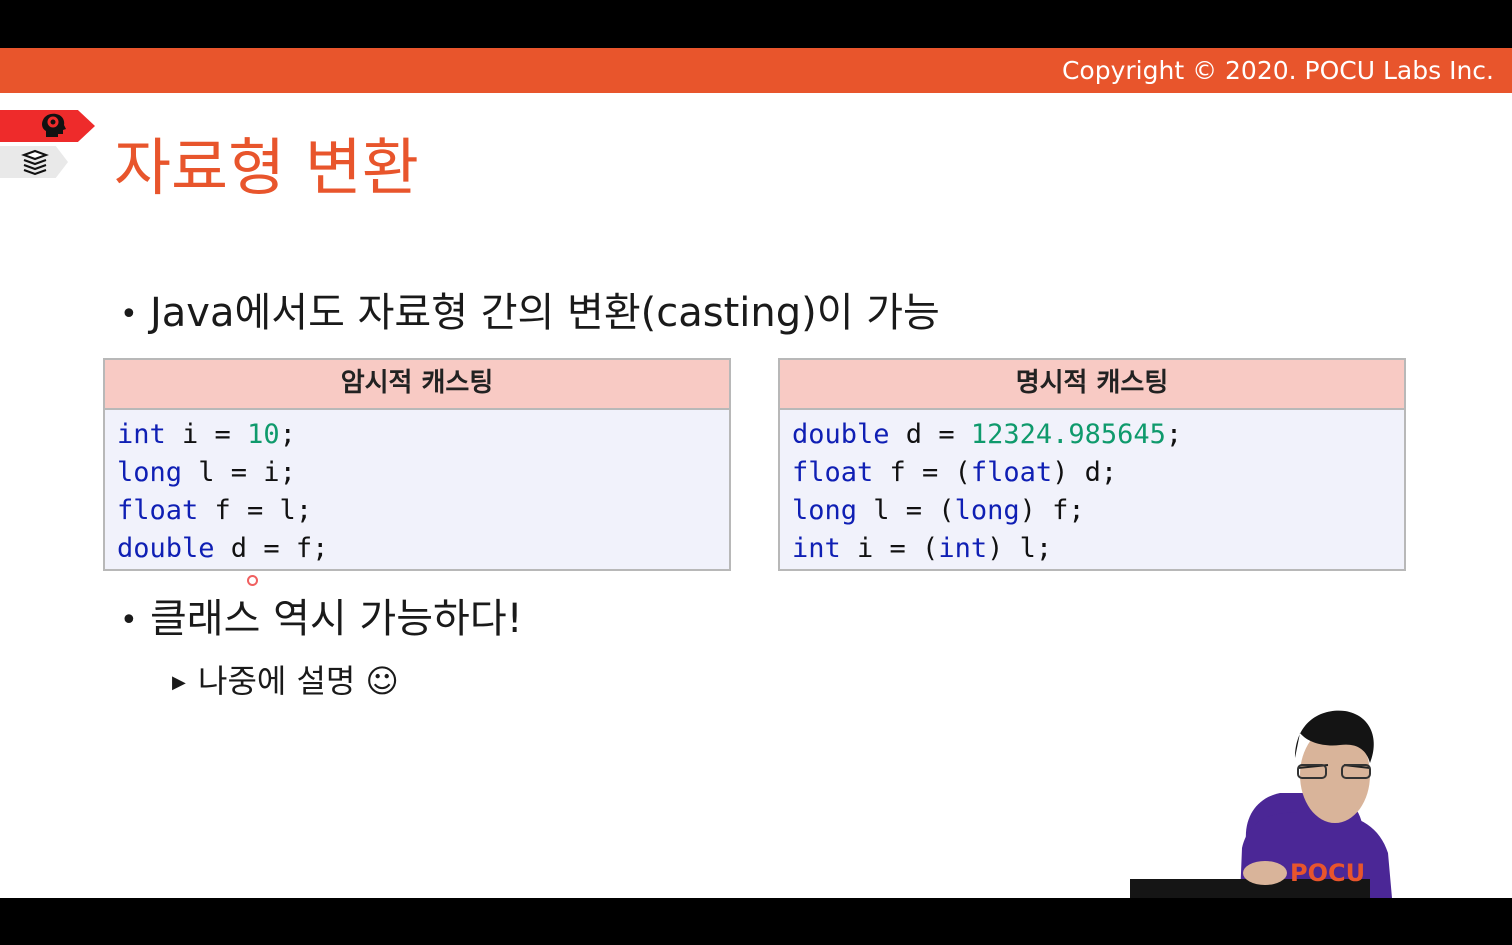 This screenshot has width=1512, height=945. I want to click on code-line: double d = 12324.985645;, so click(1098, 435).